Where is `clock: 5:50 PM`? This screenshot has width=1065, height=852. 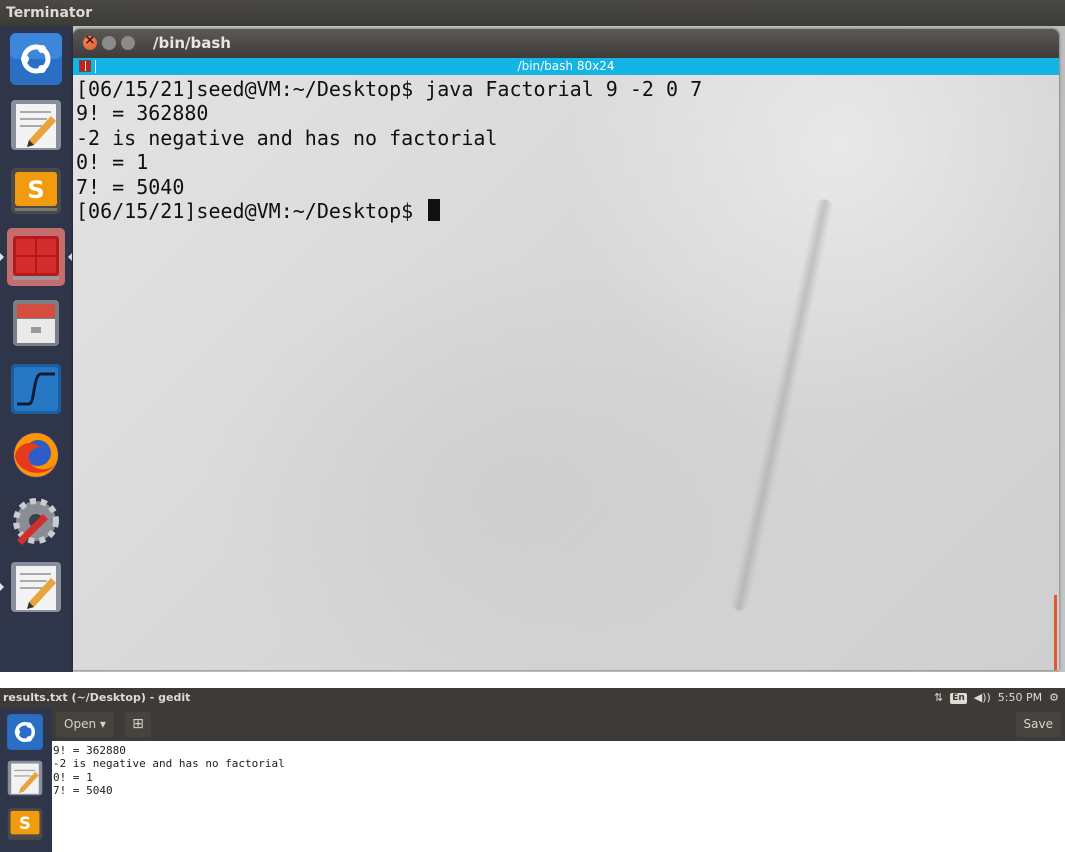 clock: 5:50 PM is located at coordinates (1020, 698).